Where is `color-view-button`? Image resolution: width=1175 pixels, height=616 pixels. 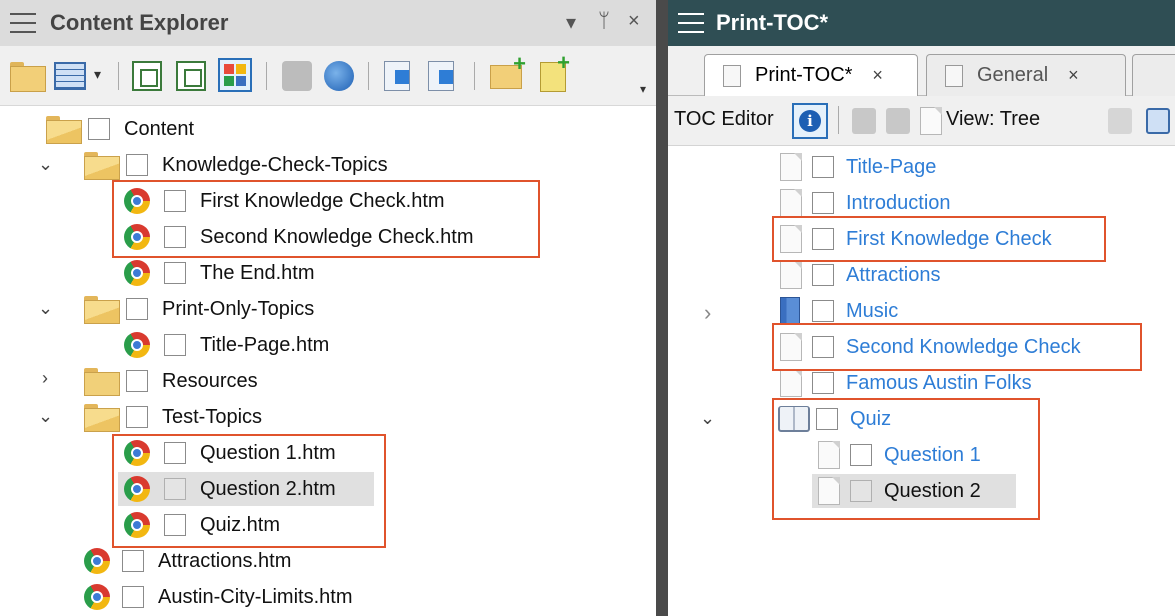
color-view-button is located at coordinates (235, 75).